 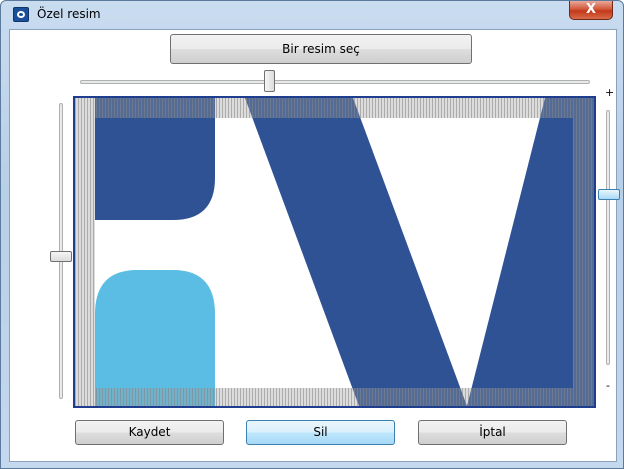 I want to click on delete-button: Sil, so click(x=320, y=432).